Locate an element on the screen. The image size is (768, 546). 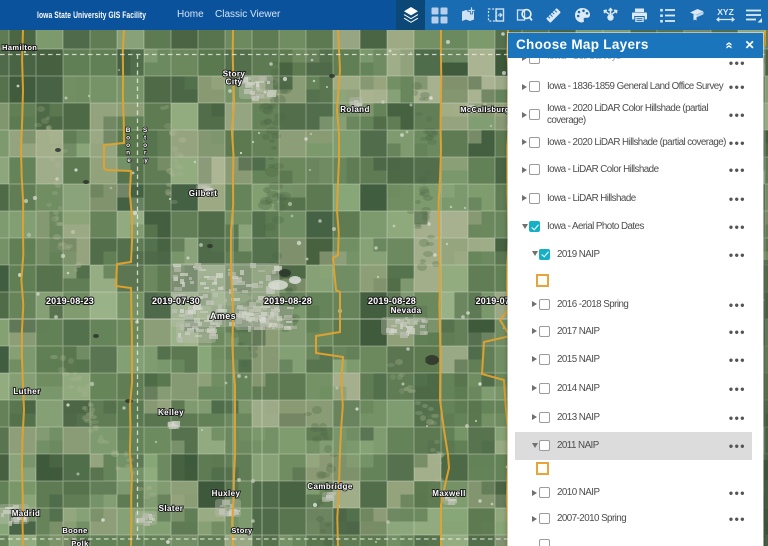
svg-text: Luther is located at coordinates (26, 391).